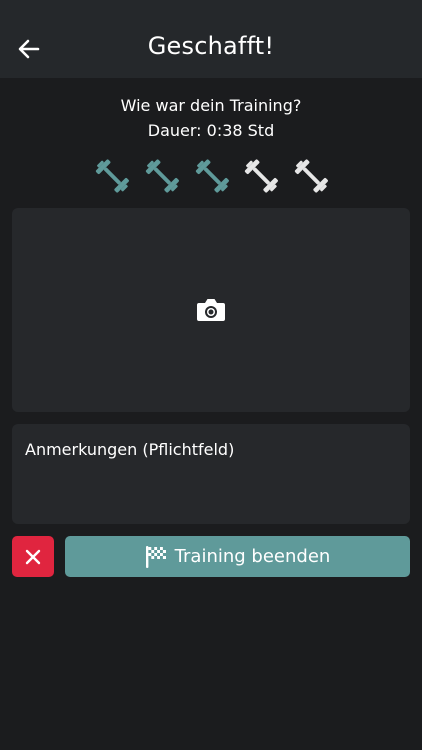  Describe the element at coordinates (211, 130) in the screenshot. I see `training-duration: Dauer: 0:38 Std` at that location.